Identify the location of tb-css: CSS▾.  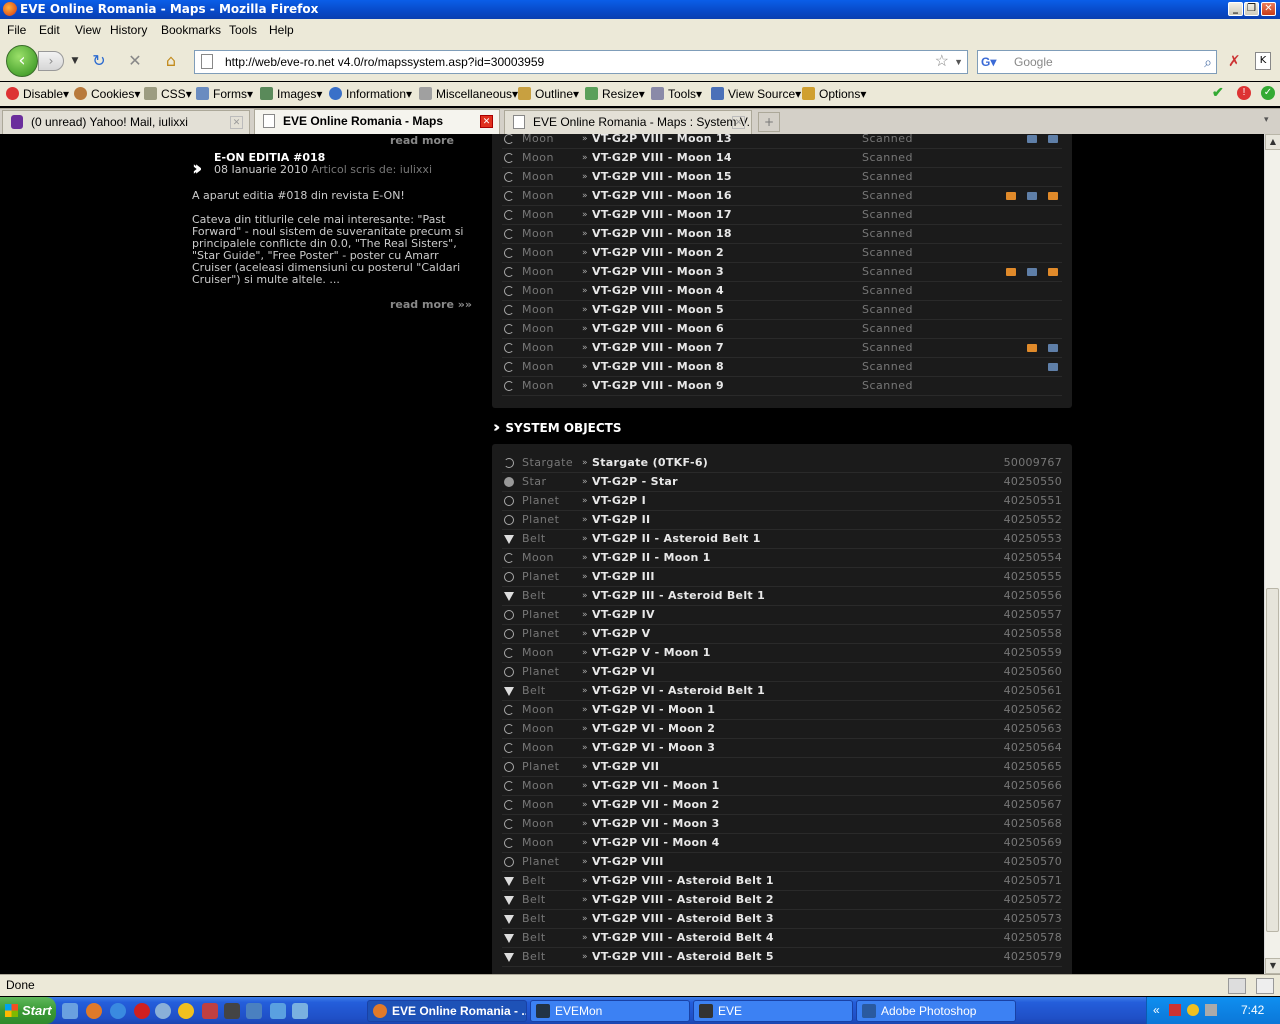
(168, 94).